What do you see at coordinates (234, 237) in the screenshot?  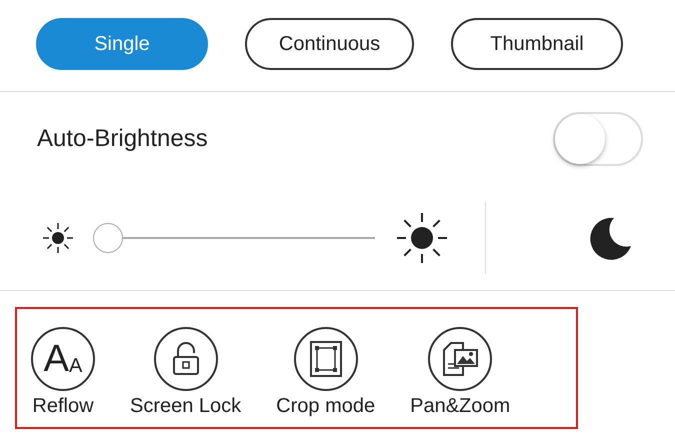 I see `brightness-slider` at bounding box center [234, 237].